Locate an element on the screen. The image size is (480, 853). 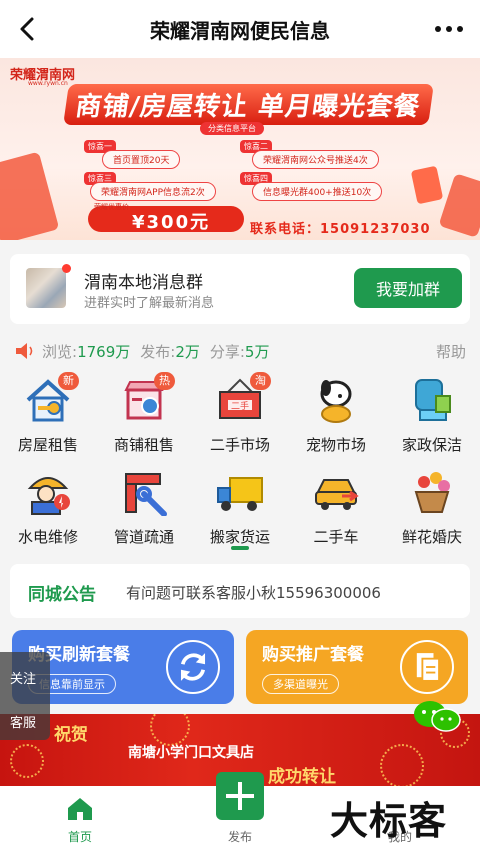
tab-label: 首页 is located at coordinates (79, 837).